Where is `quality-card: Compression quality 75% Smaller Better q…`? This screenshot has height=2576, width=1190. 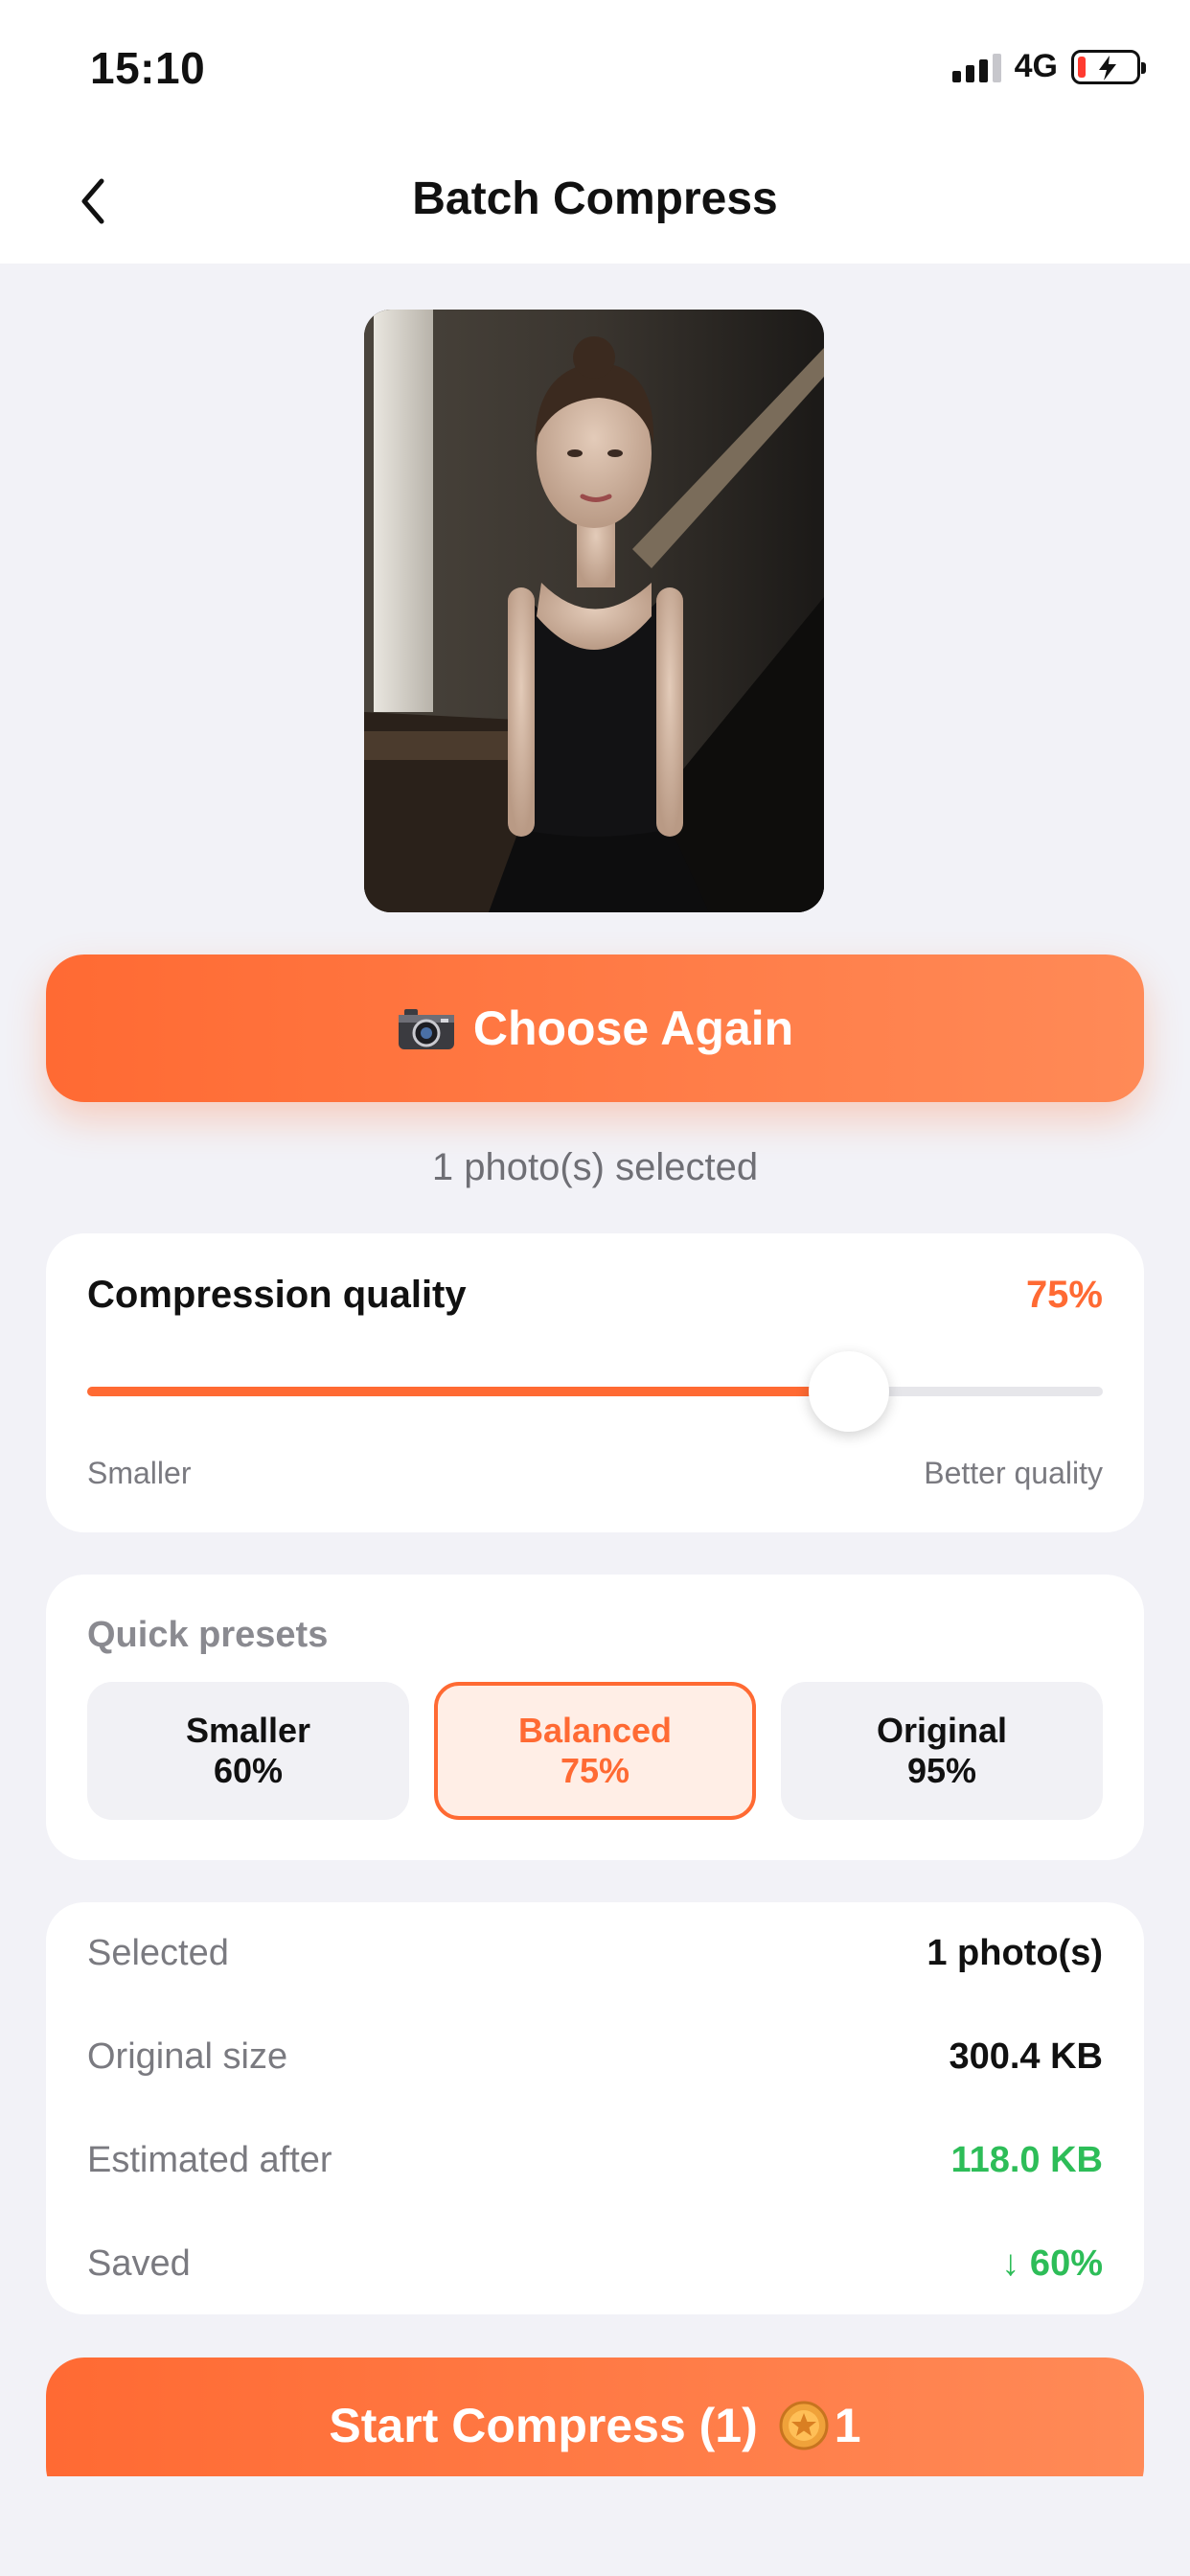 quality-card: Compression quality 75% Smaller Better q… is located at coordinates (595, 1382).